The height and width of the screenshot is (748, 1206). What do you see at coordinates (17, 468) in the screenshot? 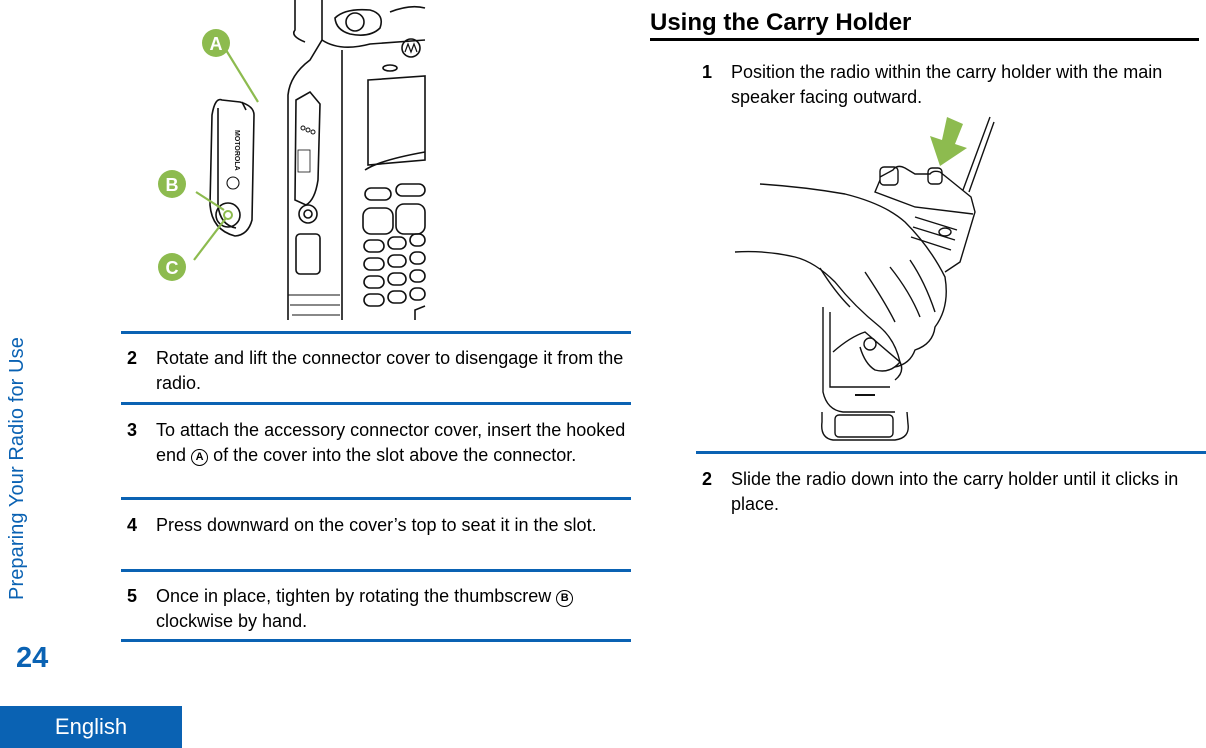
I see `chapter-title-vertical: Preparing Your Radio for Use` at bounding box center [17, 468].